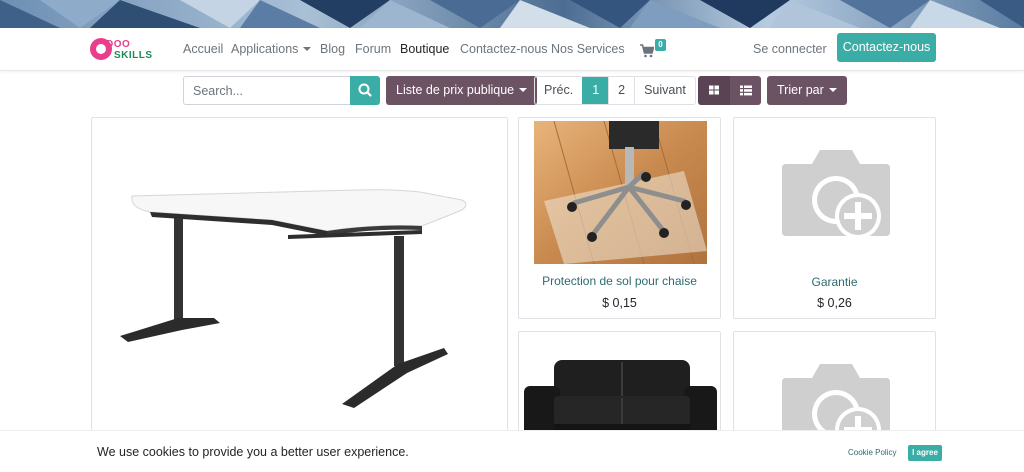 The image size is (1024, 472). I want to click on product-price: $ 0,26, so click(834, 303).